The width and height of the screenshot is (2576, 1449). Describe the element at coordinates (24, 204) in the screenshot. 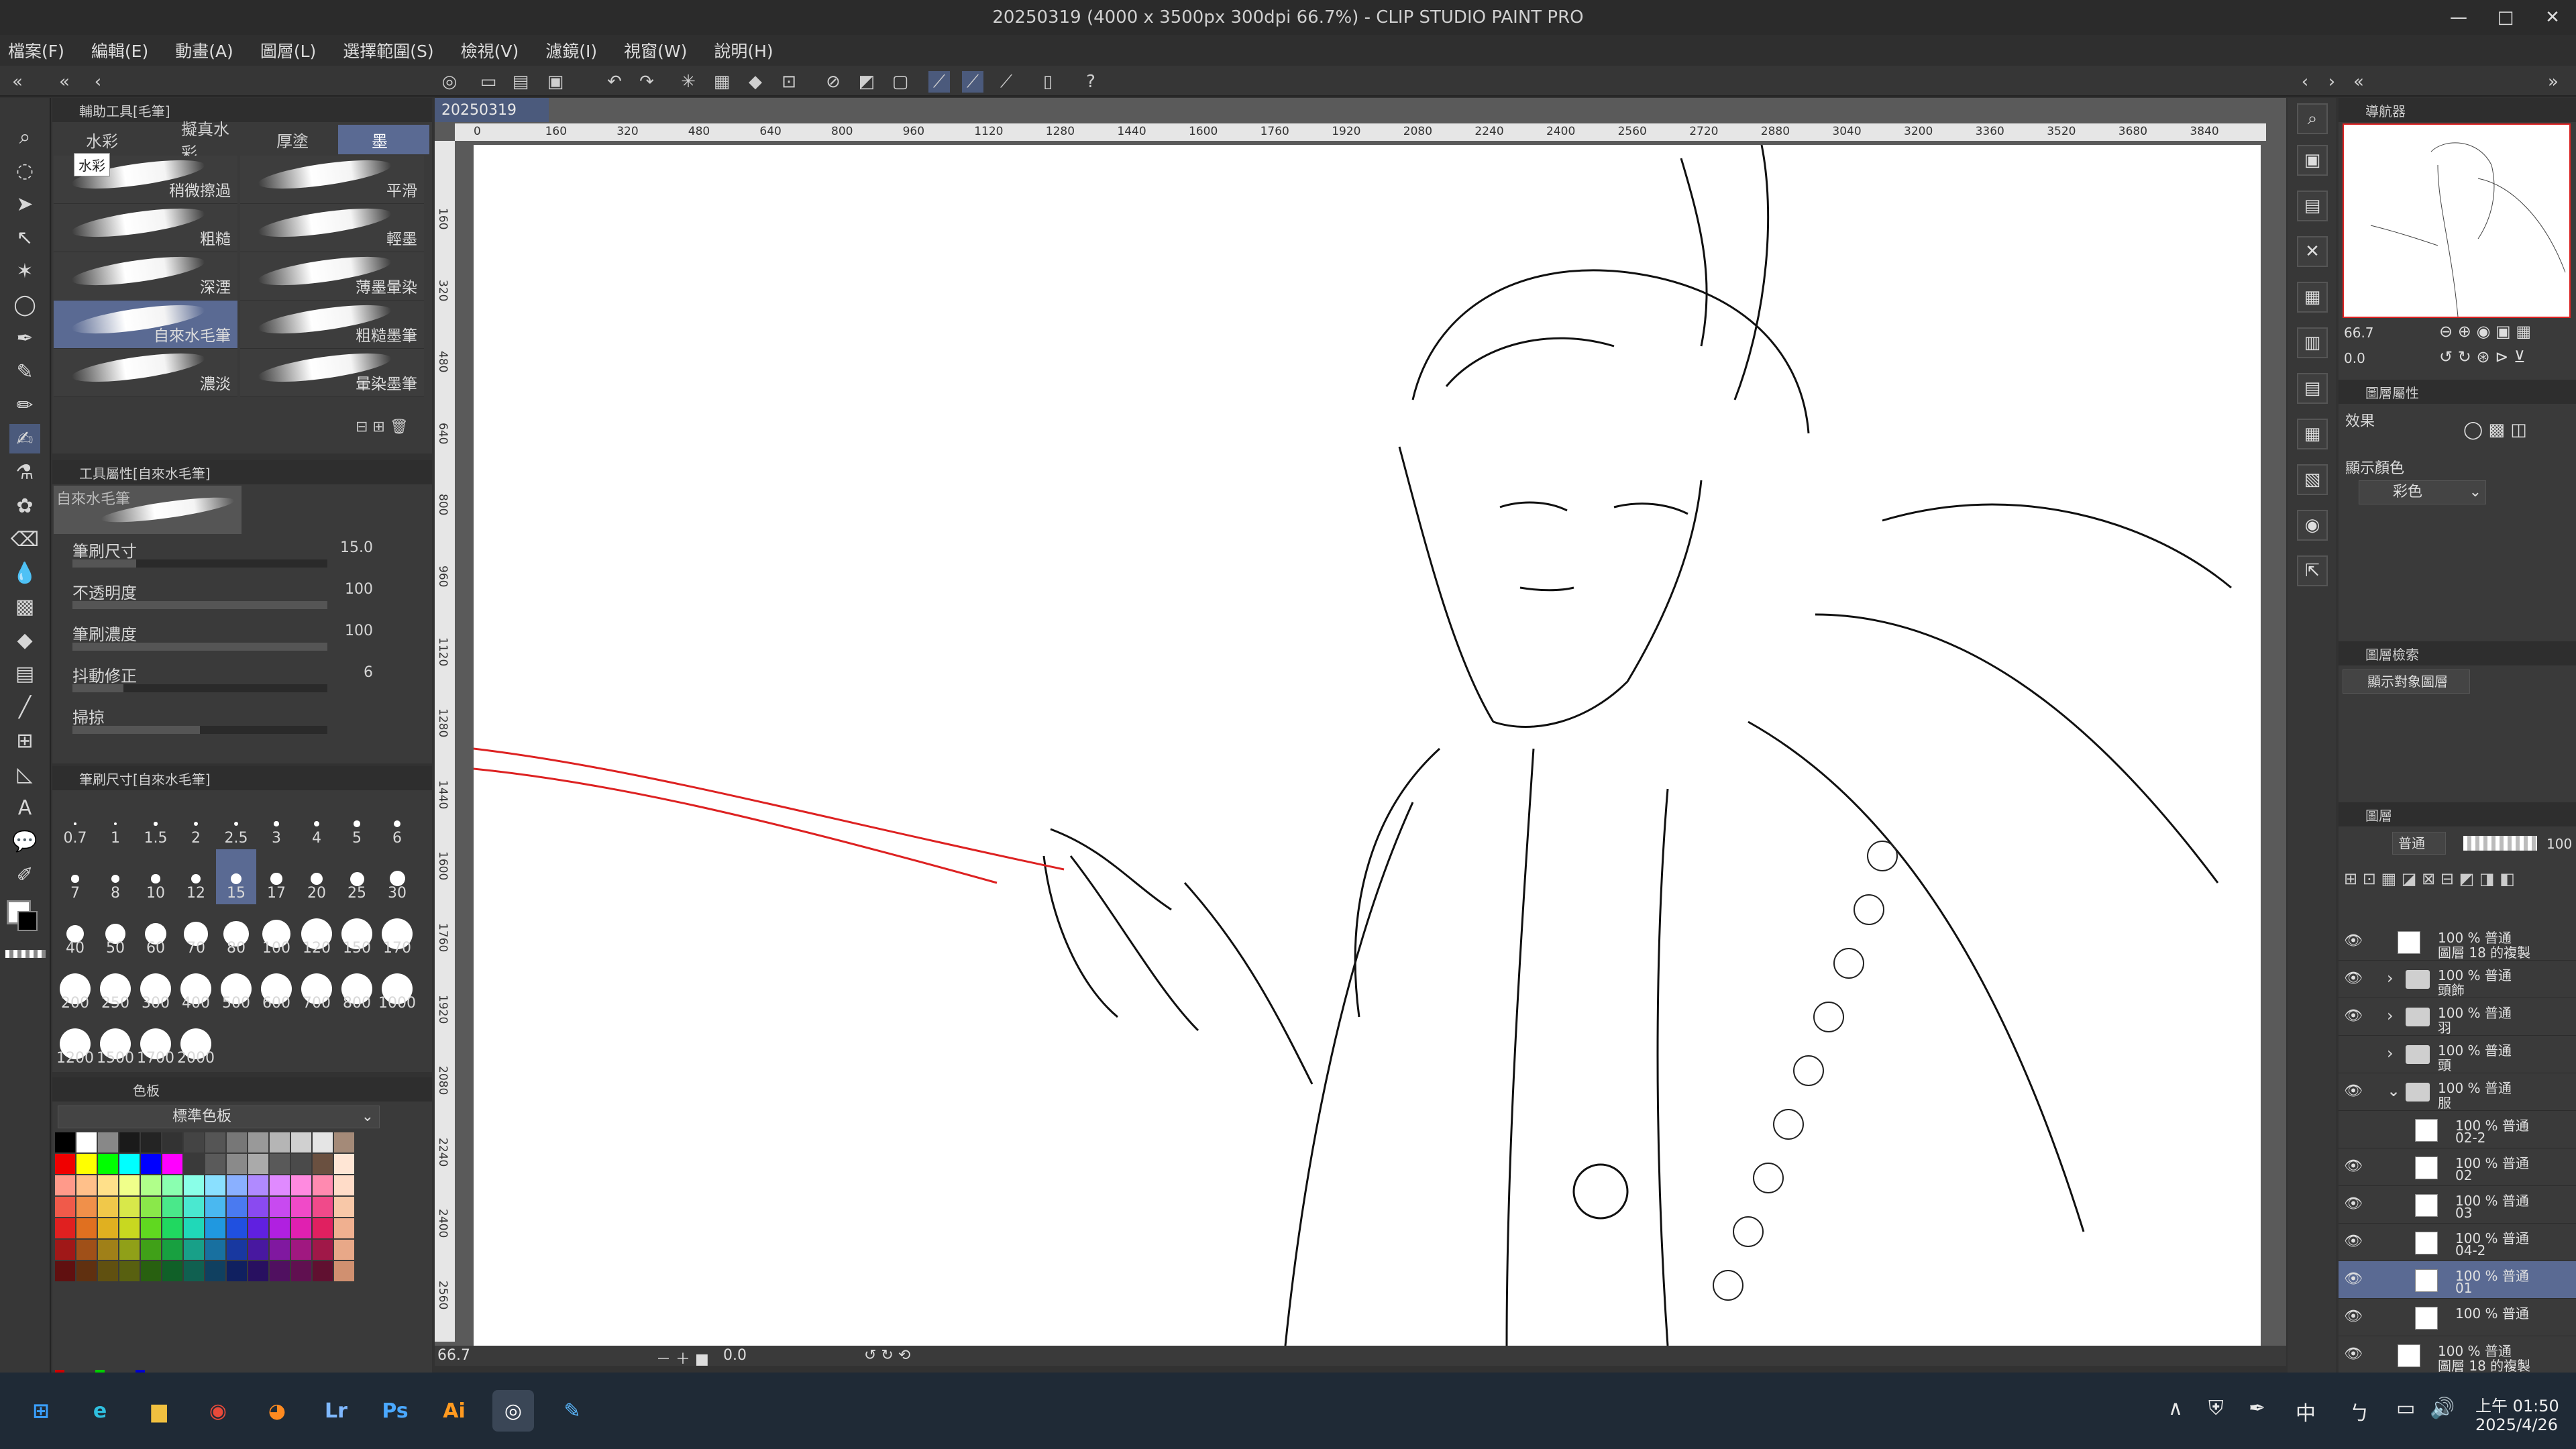

I see `move-tool-icon: ➤` at that location.